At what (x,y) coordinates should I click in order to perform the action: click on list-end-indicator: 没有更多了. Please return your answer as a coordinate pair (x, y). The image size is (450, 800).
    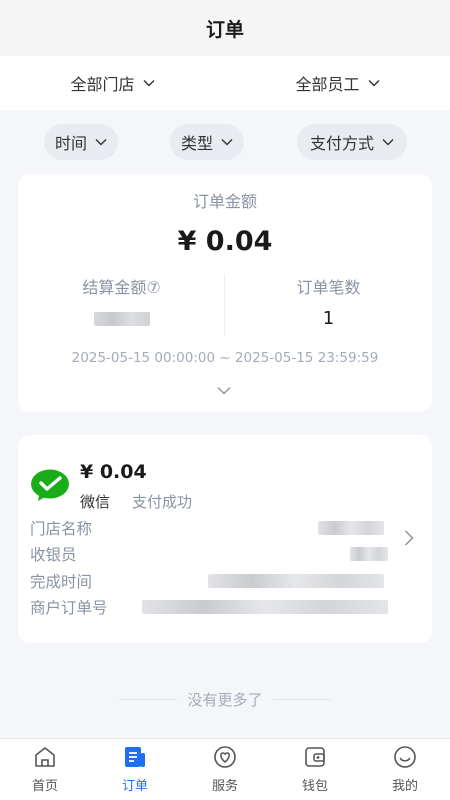
    Looking at the image, I should click on (225, 699).